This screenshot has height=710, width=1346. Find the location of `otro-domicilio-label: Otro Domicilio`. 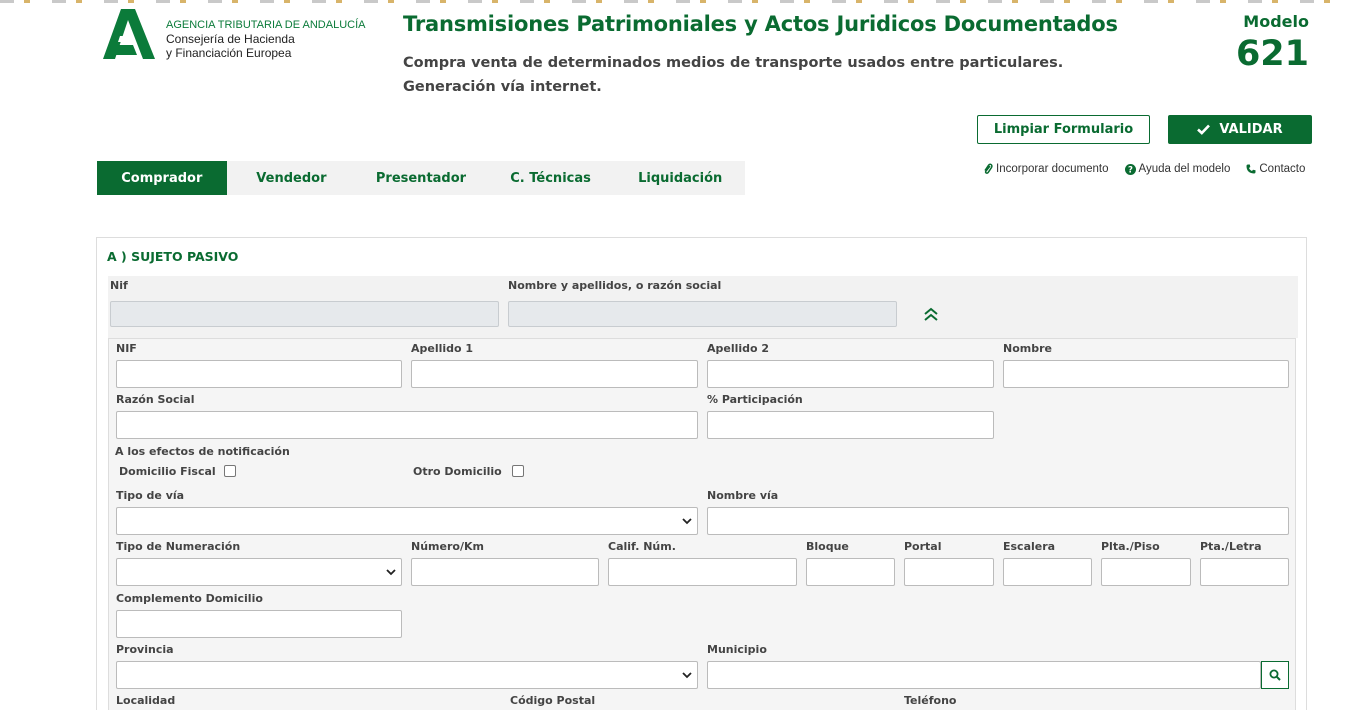

otro-domicilio-label: Otro Domicilio is located at coordinates (457, 471).